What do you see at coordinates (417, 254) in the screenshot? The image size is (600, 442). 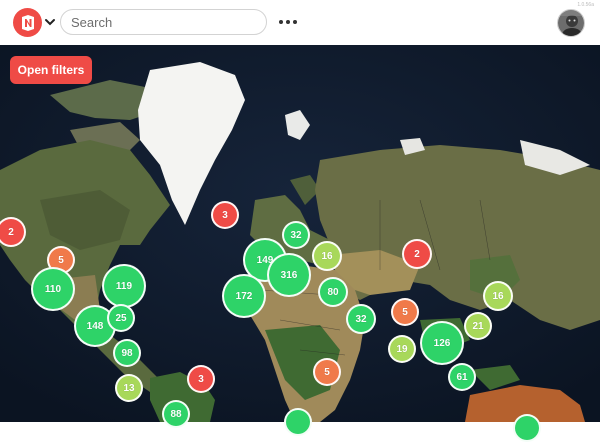 I see `map-cluster-marker: 2` at bounding box center [417, 254].